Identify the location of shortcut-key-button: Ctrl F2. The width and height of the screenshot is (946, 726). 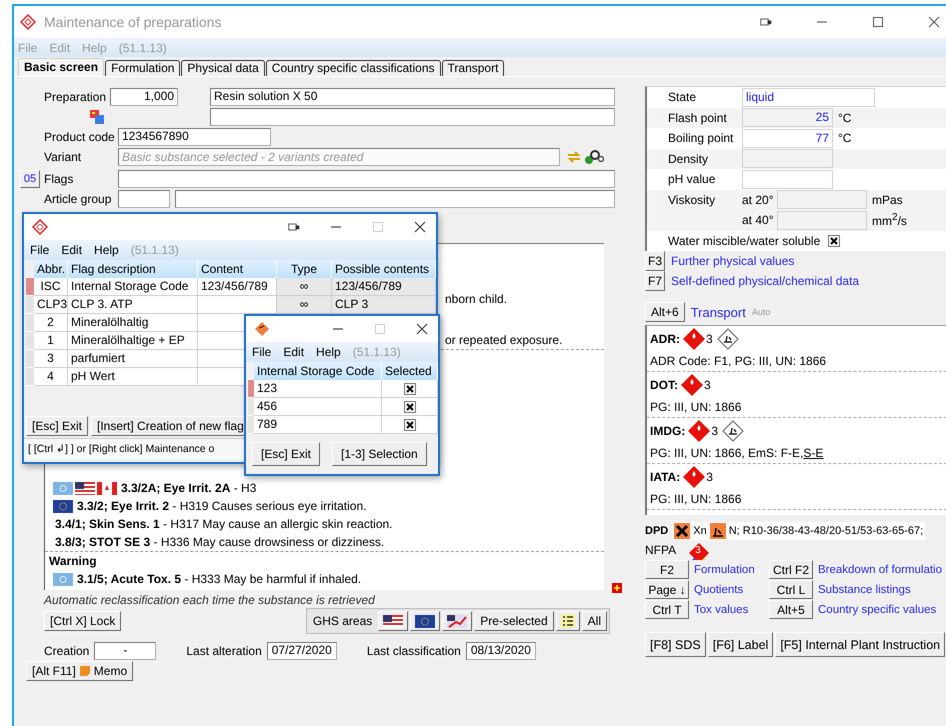
(791, 569).